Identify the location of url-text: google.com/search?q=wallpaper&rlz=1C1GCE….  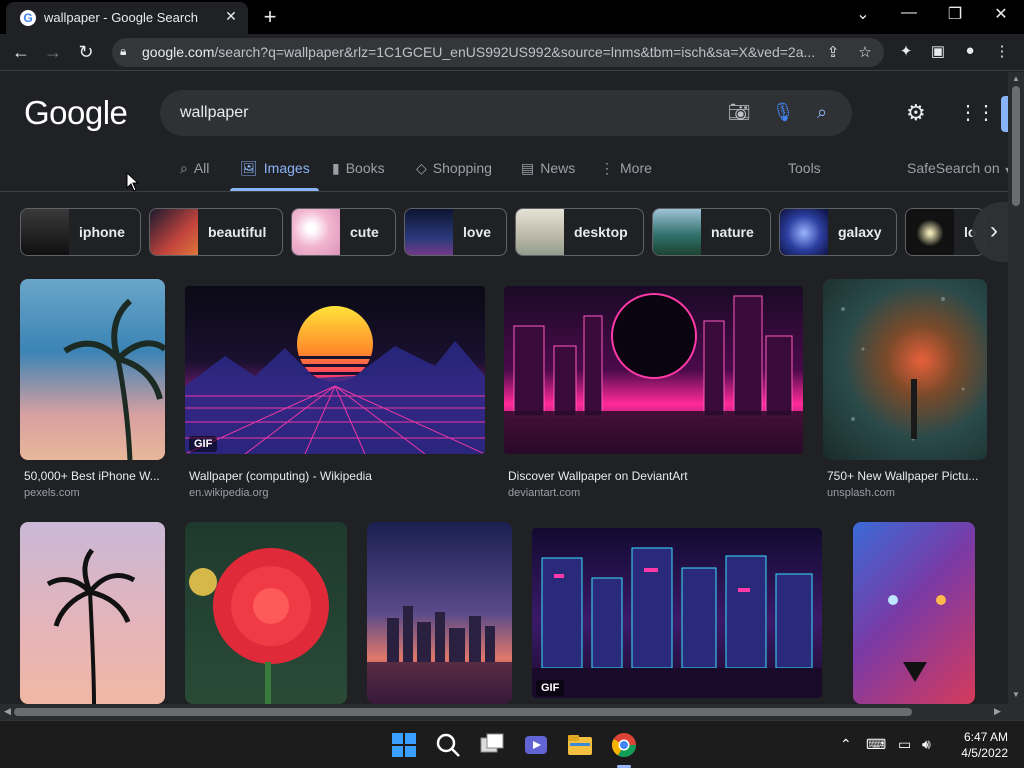
(478, 52).